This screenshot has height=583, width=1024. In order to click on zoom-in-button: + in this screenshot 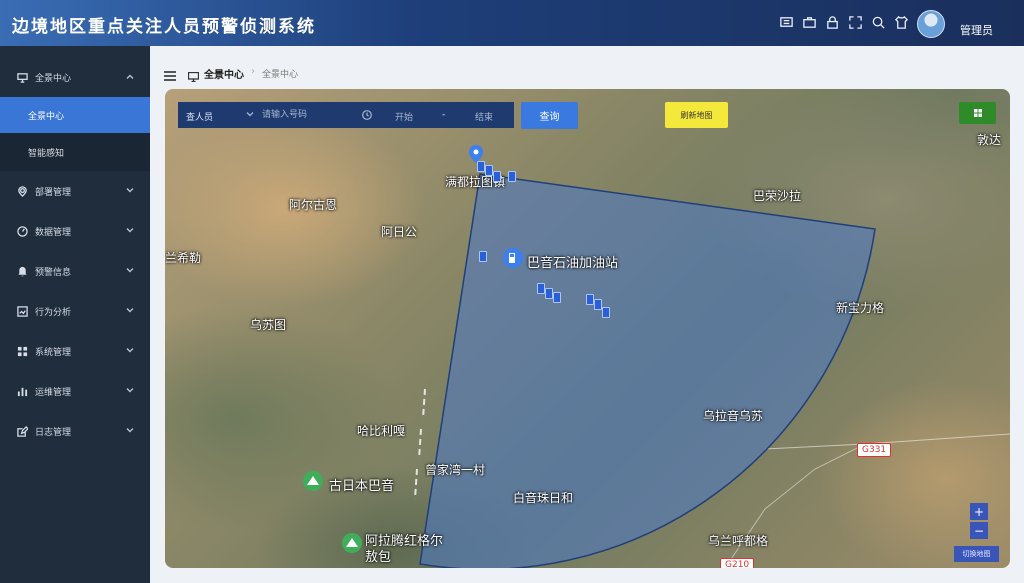, I will do `click(979, 511)`.